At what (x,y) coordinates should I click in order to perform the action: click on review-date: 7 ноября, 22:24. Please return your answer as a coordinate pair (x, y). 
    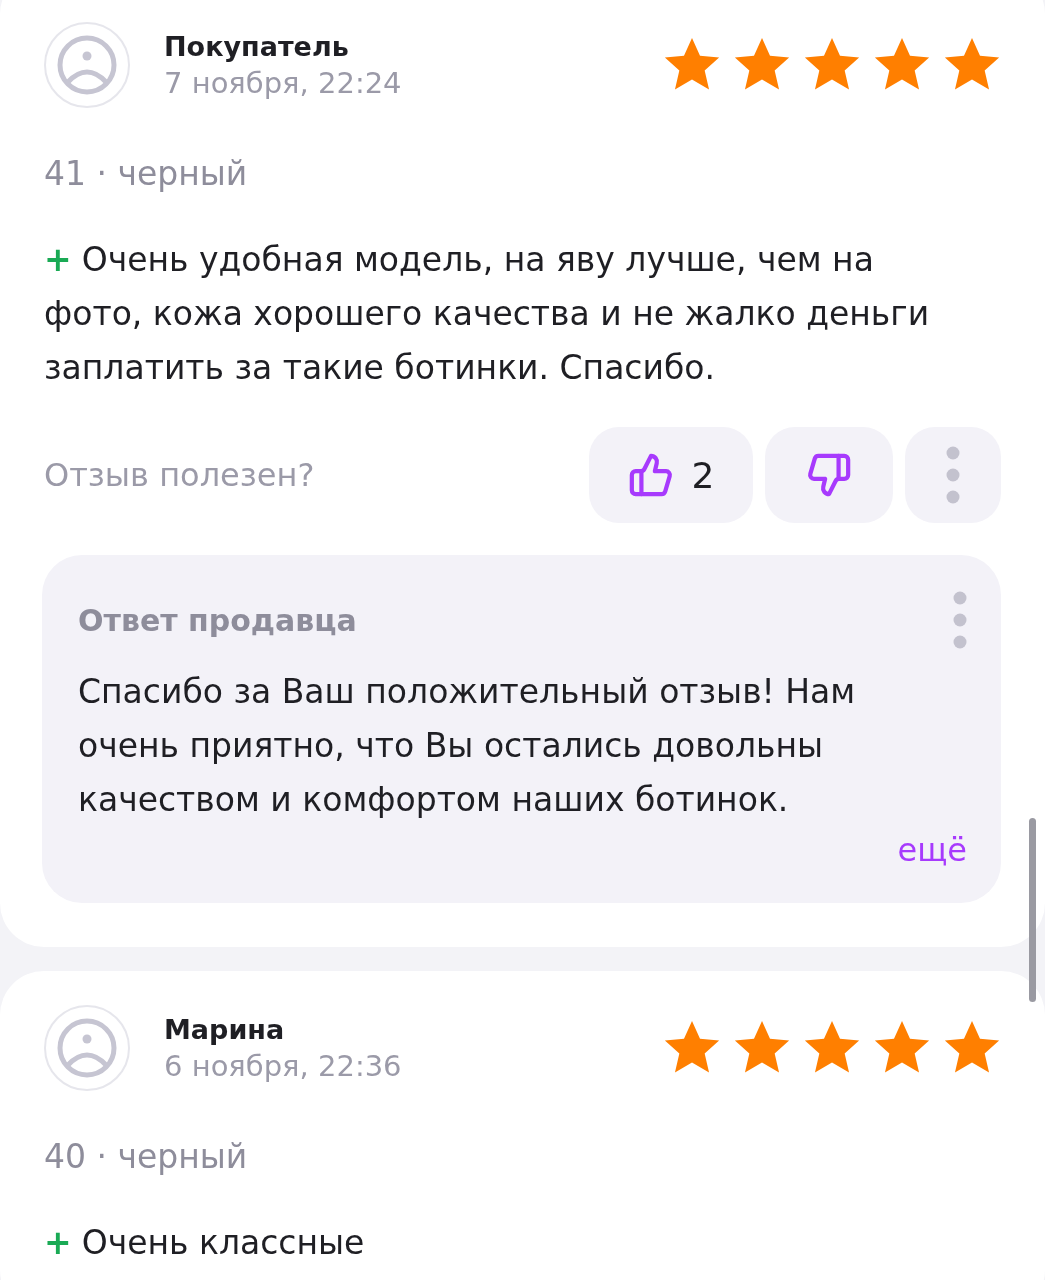
    Looking at the image, I should click on (283, 82).